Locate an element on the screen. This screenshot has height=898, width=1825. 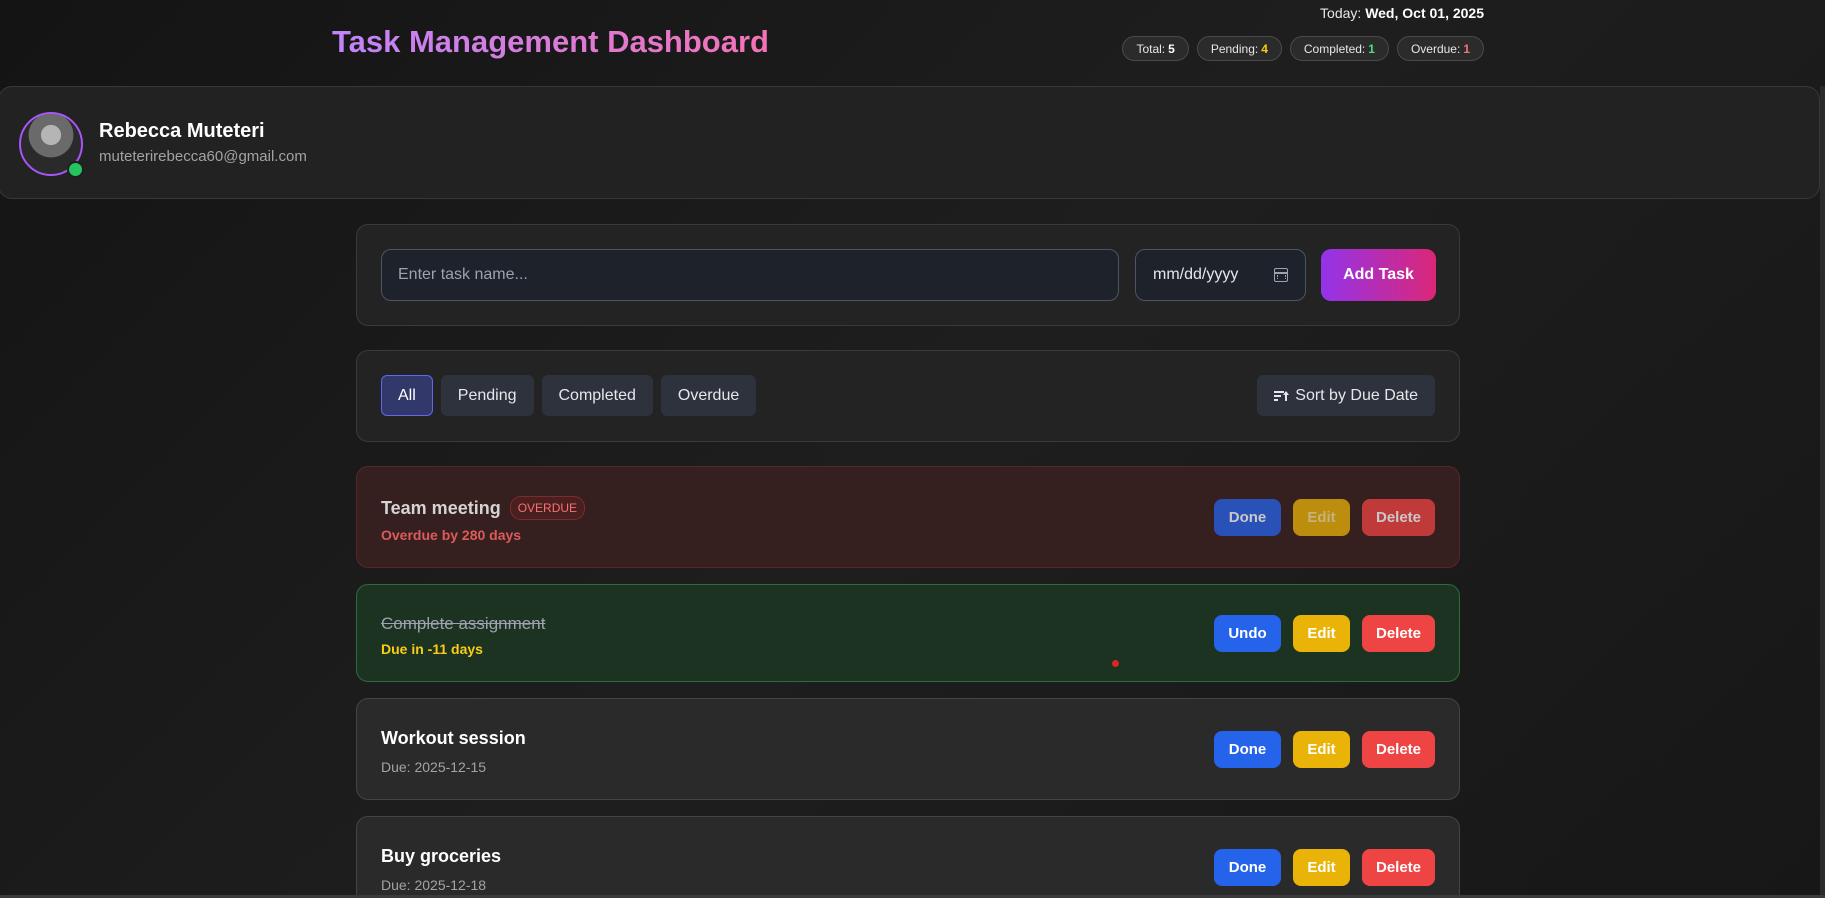
stat-total-label: Total: is located at coordinates (1151, 48).